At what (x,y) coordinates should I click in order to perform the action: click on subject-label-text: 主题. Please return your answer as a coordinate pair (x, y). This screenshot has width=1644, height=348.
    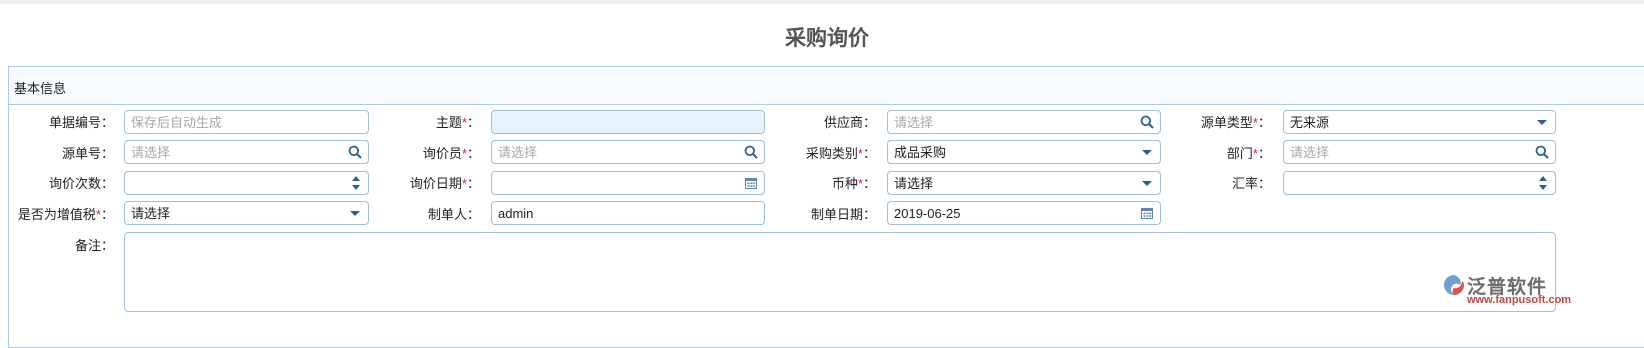
    Looking at the image, I should click on (448, 122).